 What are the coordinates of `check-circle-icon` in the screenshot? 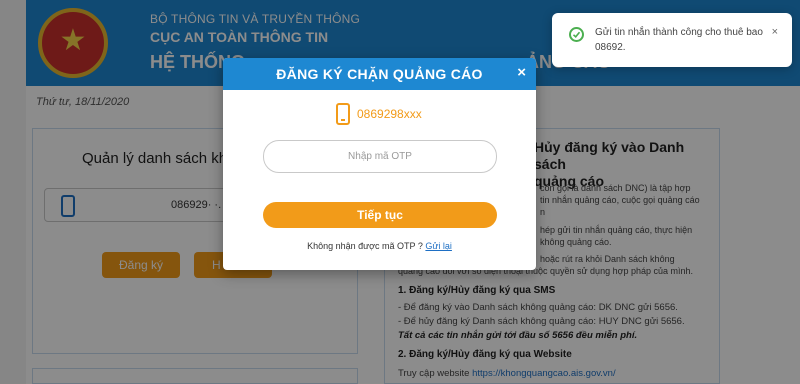 It's located at (576, 34).